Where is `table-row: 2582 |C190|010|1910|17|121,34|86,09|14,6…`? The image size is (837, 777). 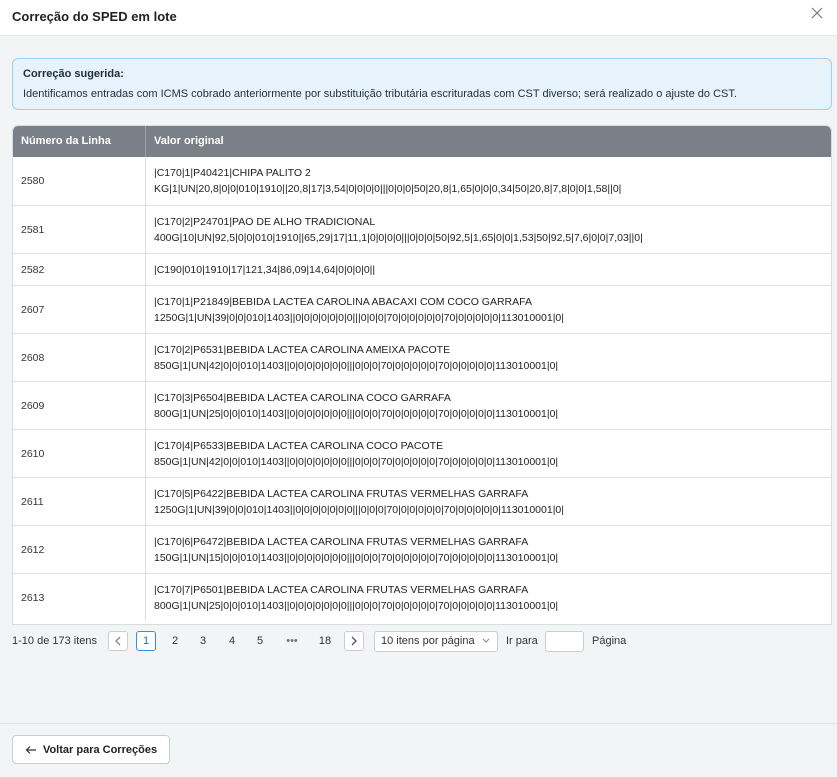
table-row: 2582 |C190|010|1910|17|121,34|86,09|14,6… is located at coordinates (422, 269).